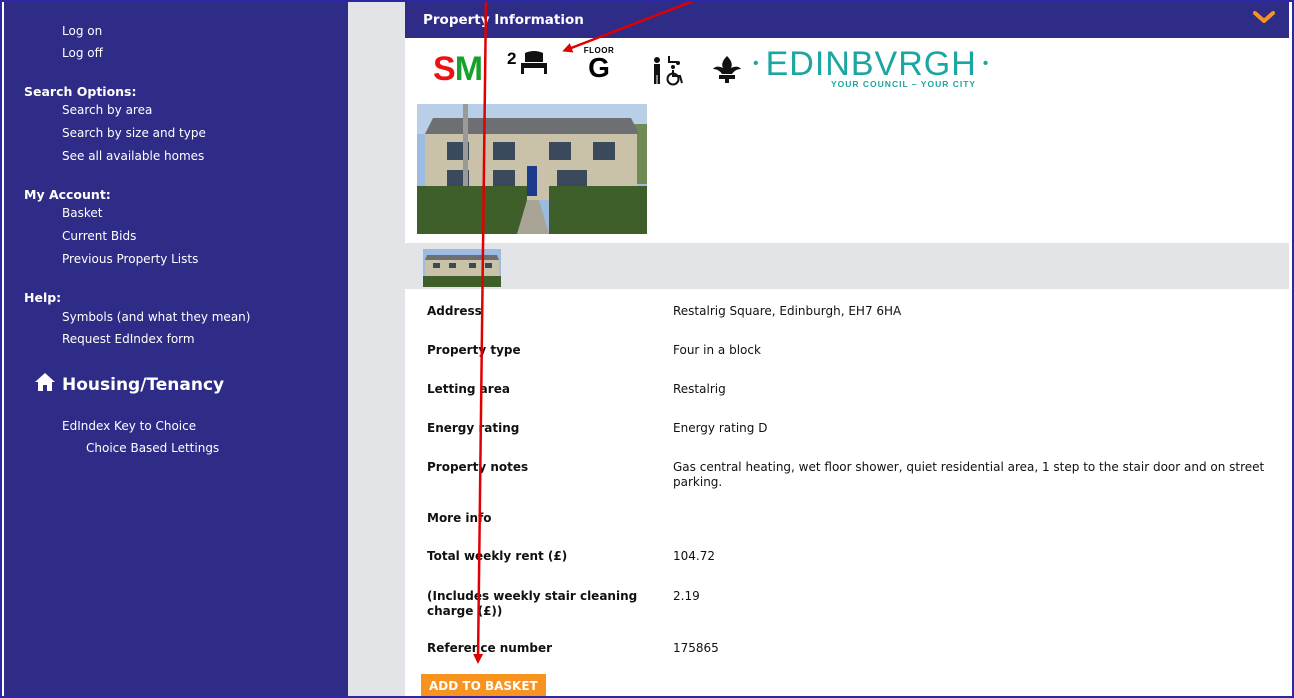 This screenshot has height=698, width=1294. What do you see at coordinates (82, 213) in the screenshot?
I see `basket-link: Basket` at bounding box center [82, 213].